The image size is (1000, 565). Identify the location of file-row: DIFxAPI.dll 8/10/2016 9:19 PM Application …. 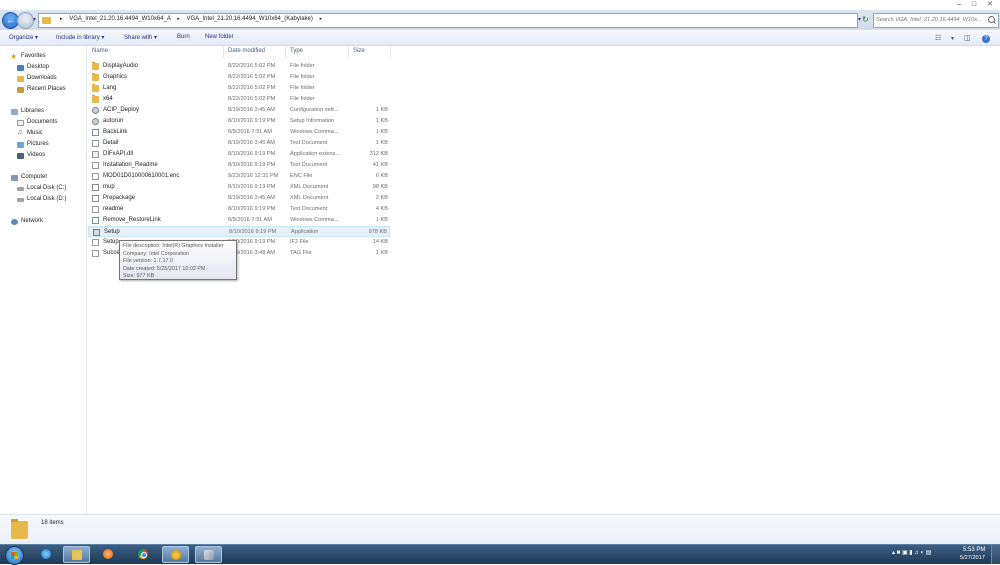
(239, 154).